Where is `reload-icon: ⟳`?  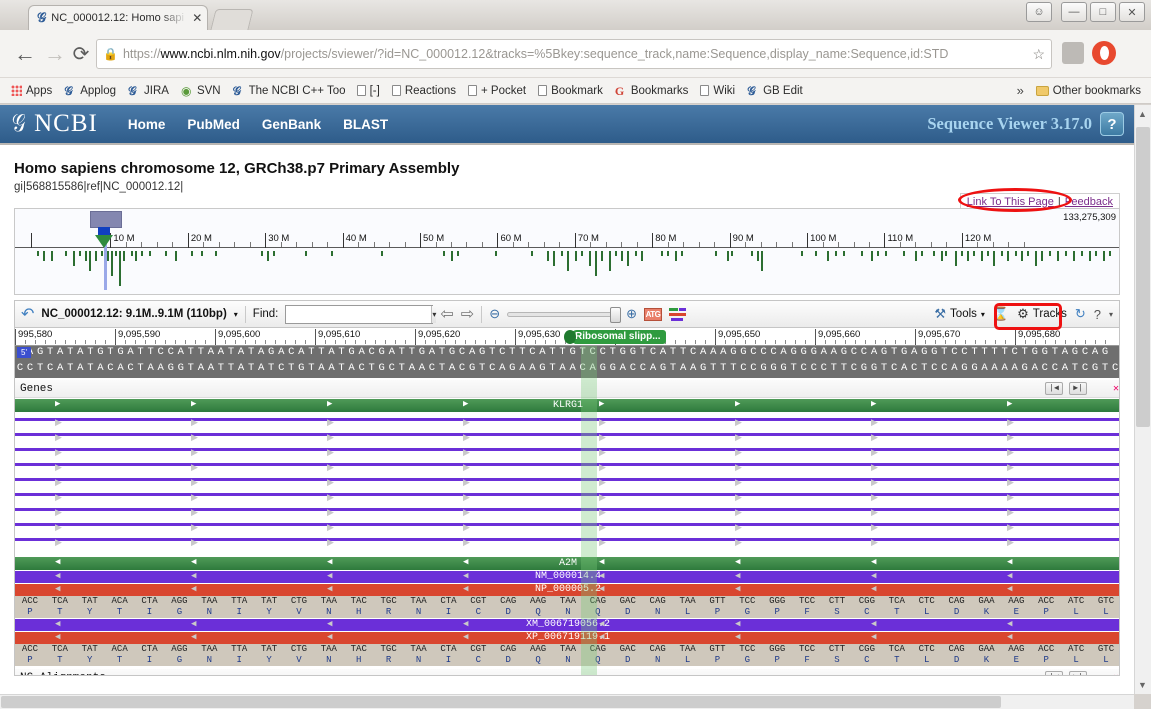 reload-icon: ⟳ is located at coordinates (81, 53).